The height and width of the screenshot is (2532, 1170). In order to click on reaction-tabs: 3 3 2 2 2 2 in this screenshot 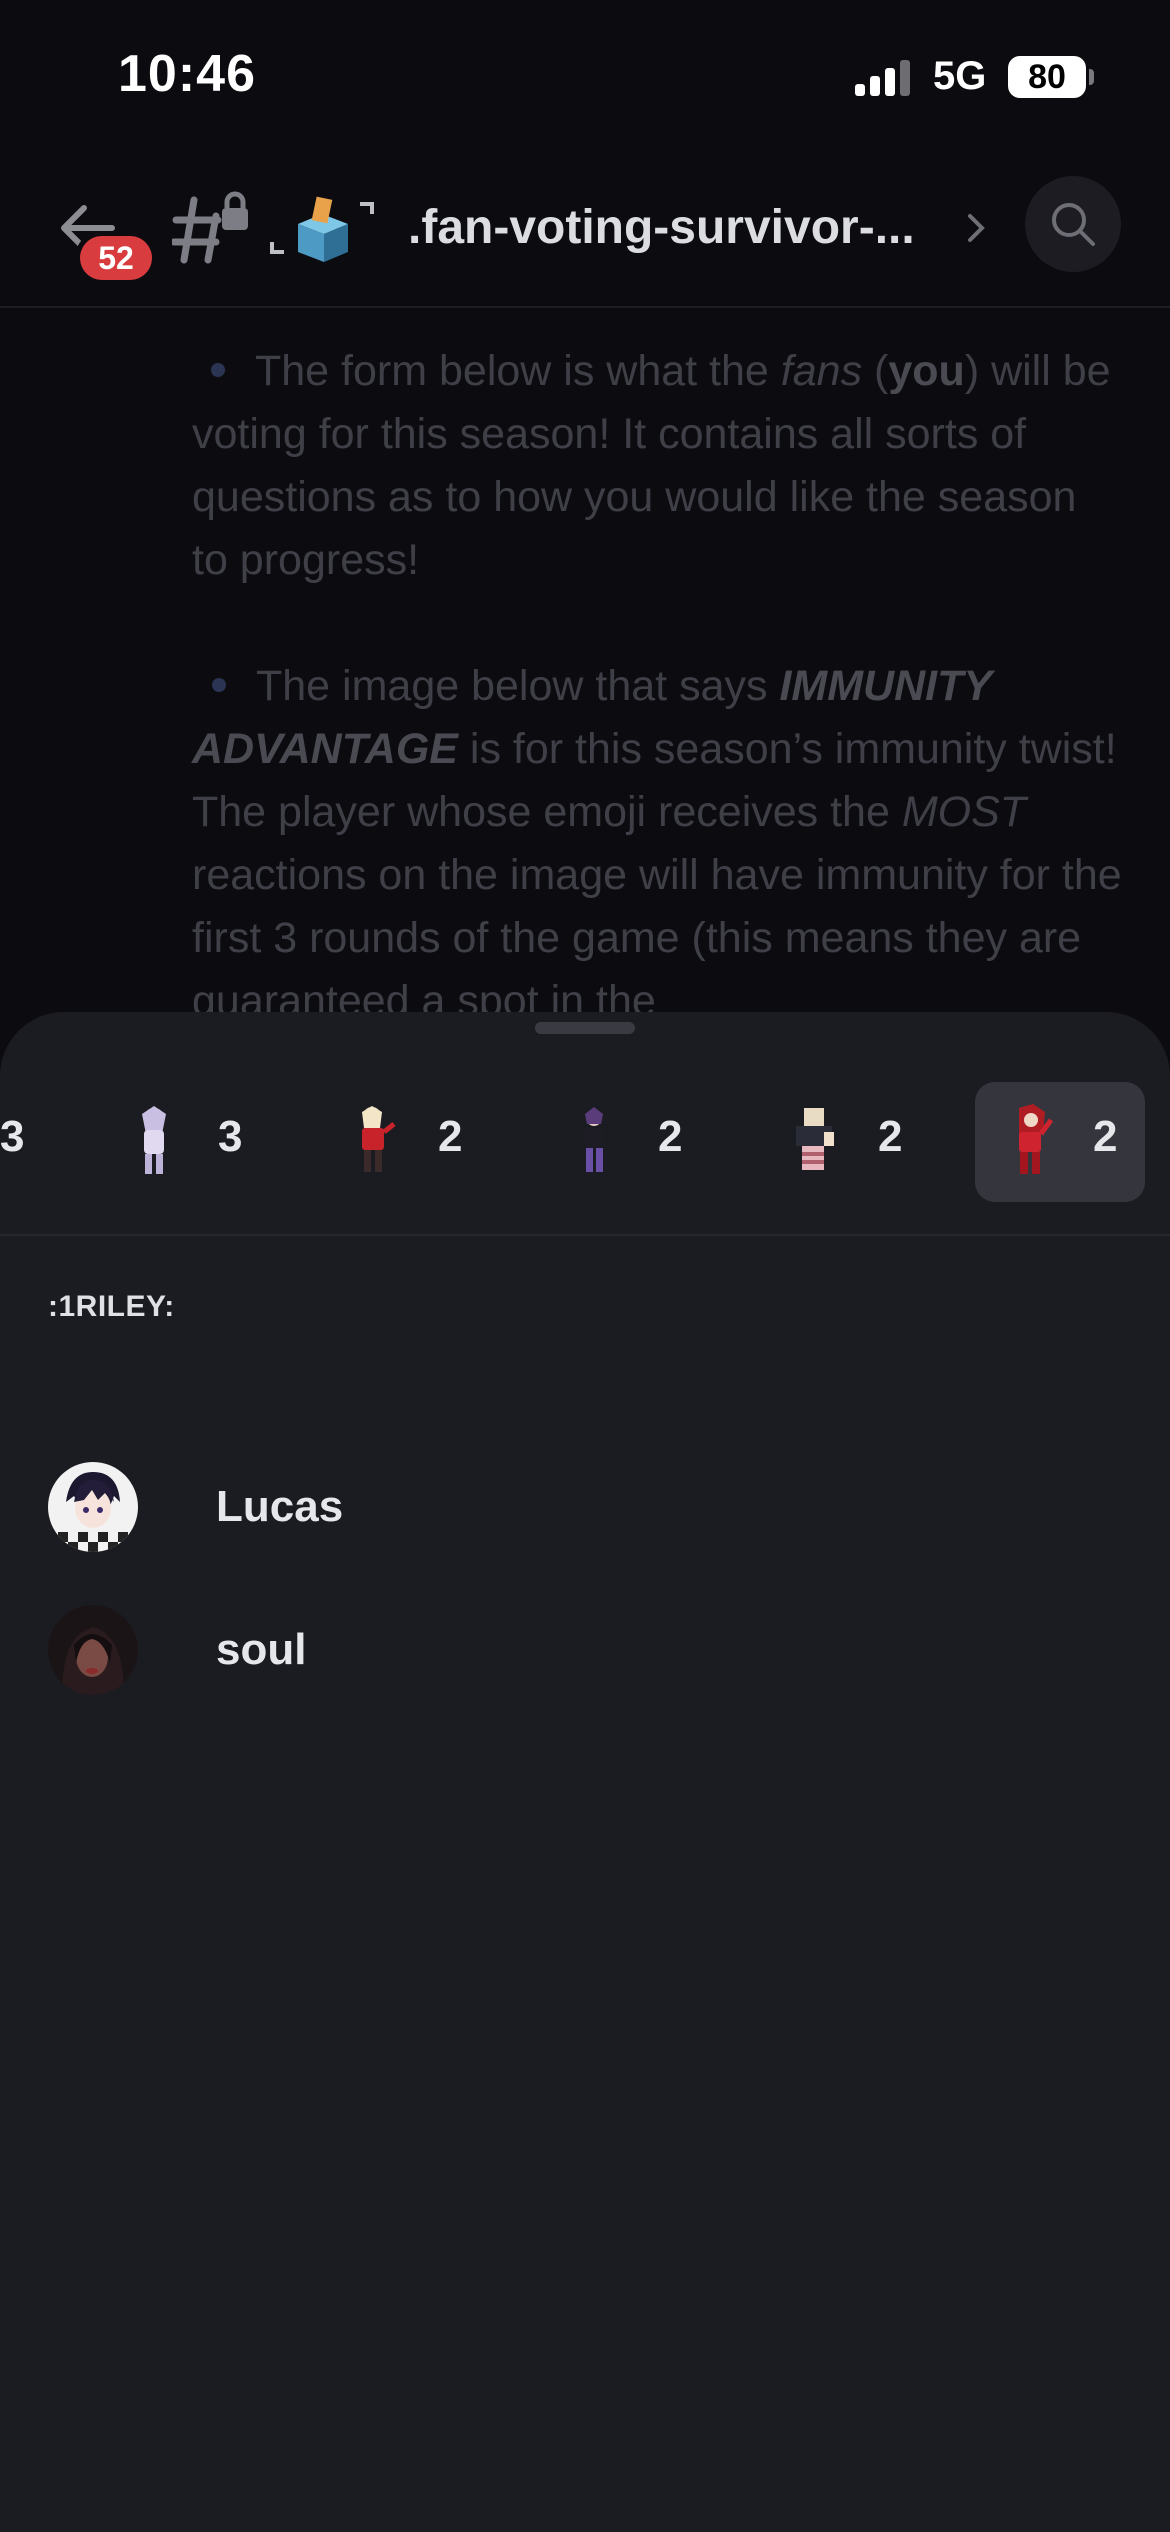, I will do `click(585, 1142)`.